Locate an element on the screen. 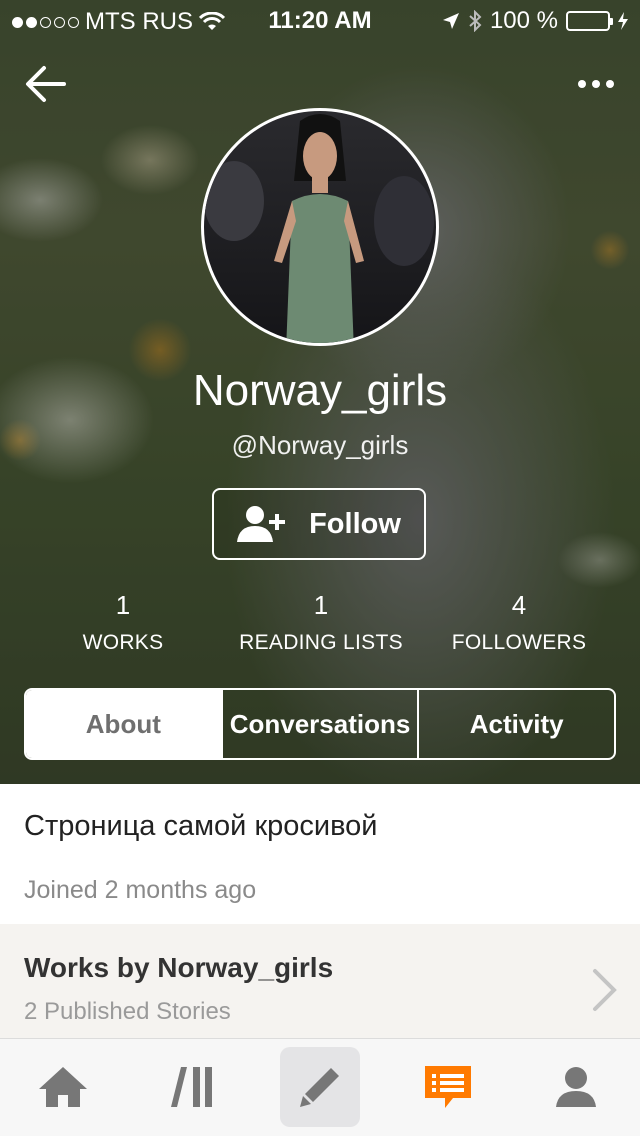 This screenshot has height=1136, width=640. tab-activity: Activity is located at coordinates (515, 724).